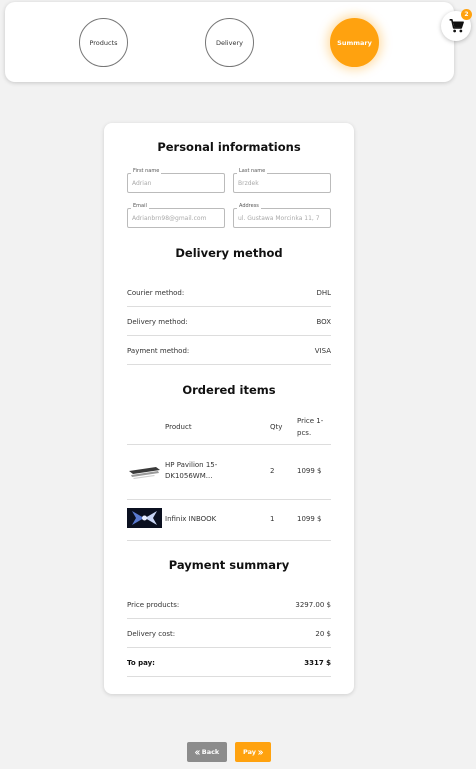 This screenshot has width=476, height=769. What do you see at coordinates (323, 634) in the screenshot?
I see `delivery-cost-value: 20 $` at bounding box center [323, 634].